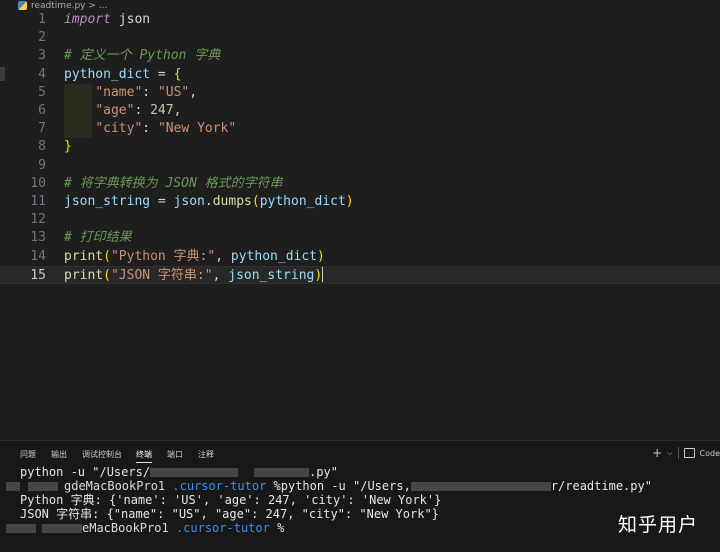 This screenshot has height=552, width=720. Describe the element at coordinates (42, 38) in the screenshot. I see `line-number: 2` at that location.